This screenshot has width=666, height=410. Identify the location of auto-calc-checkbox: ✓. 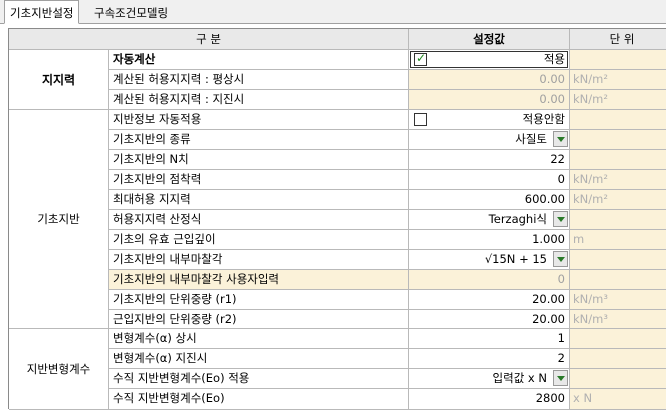
(420, 58).